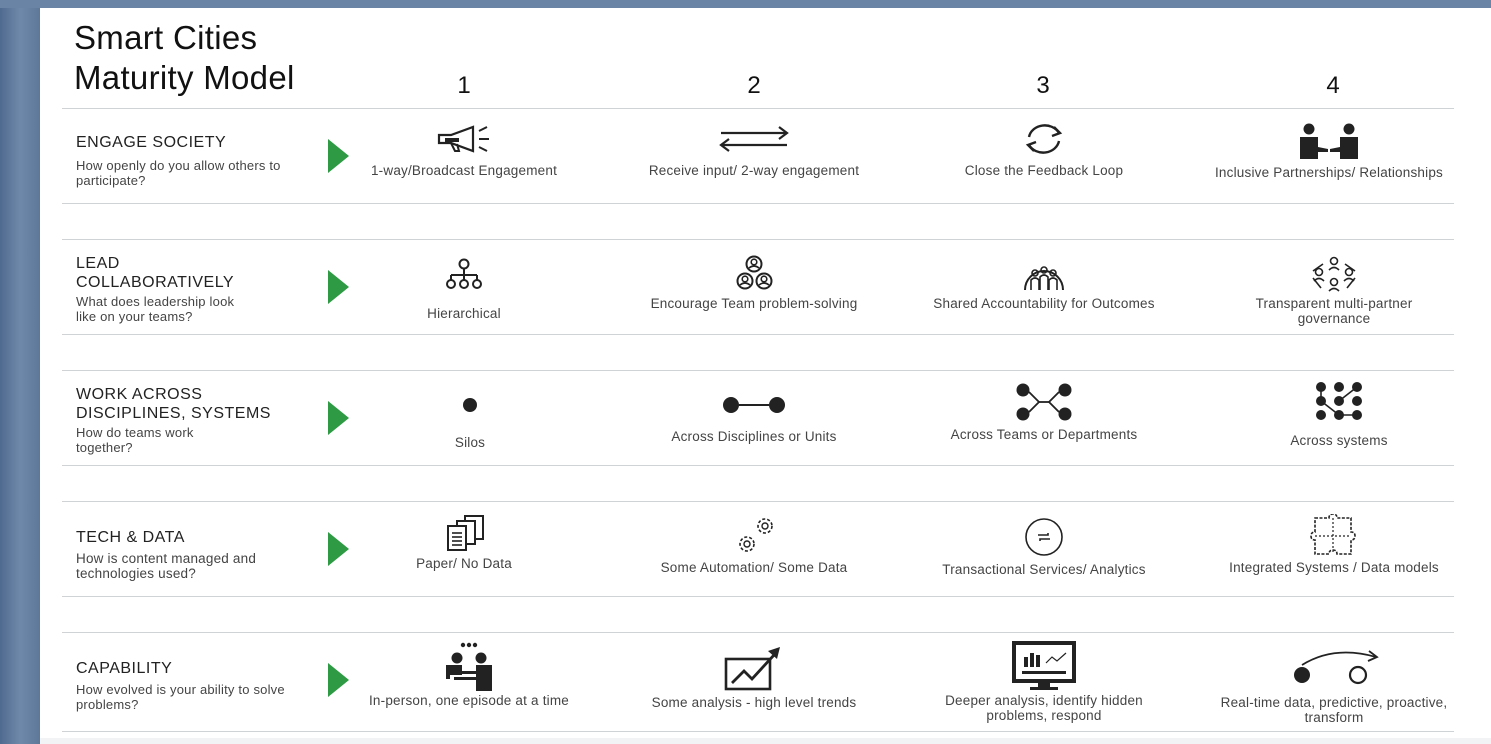 The height and width of the screenshot is (744, 1491). Describe the element at coordinates (1044, 402) in the screenshot. I see `four-dots-cross-icon` at that location.